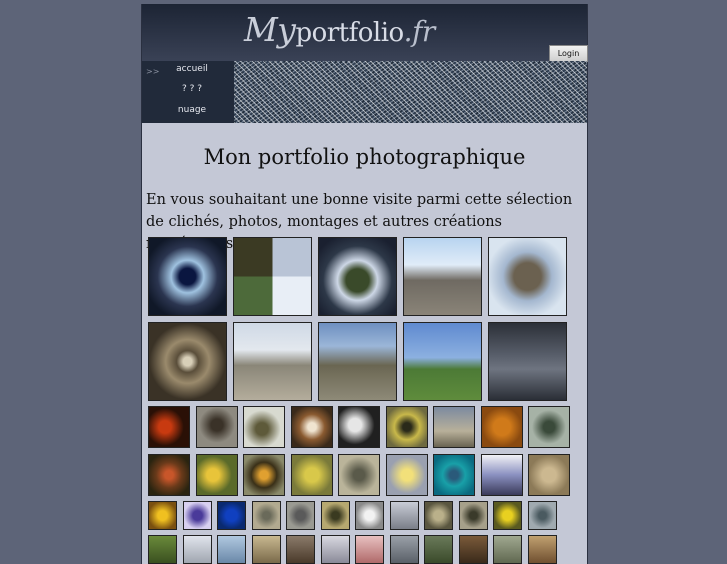 The width and height of the screenshot is (727, 564). I want to click on site-logo: Myportfolio.fr, so click(339, 29).